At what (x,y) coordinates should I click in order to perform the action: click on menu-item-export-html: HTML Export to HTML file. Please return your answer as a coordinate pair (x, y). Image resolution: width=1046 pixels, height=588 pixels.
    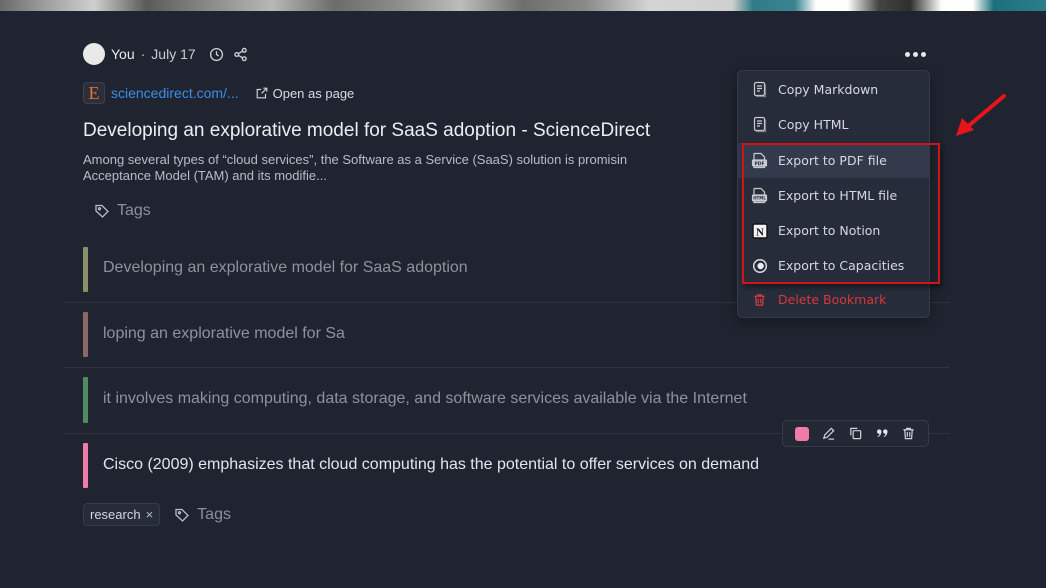
    Looking at the image, I should click on (833, 195).